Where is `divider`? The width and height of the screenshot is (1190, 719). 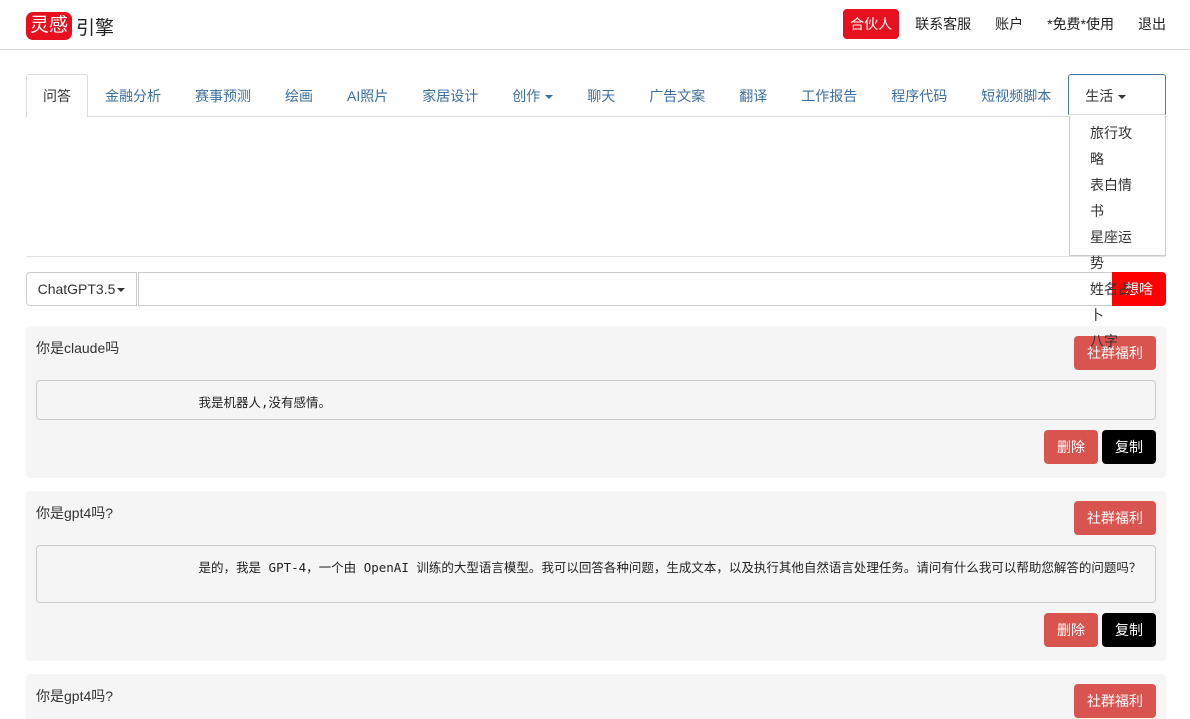 divider is located at coordinates (596, 256).